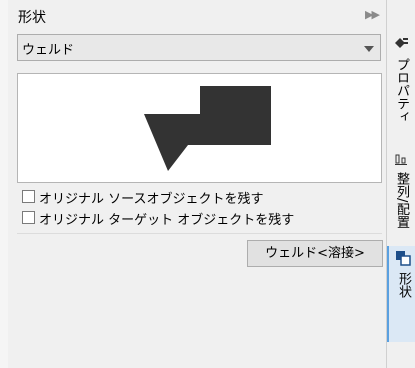 Image resolution: width=415 pixels, height=368 pixels. What do you see at coordinates (403, 285) in the screenshot?
I see `tab-shaping-label: 形状` at bounding box center [403, 285].